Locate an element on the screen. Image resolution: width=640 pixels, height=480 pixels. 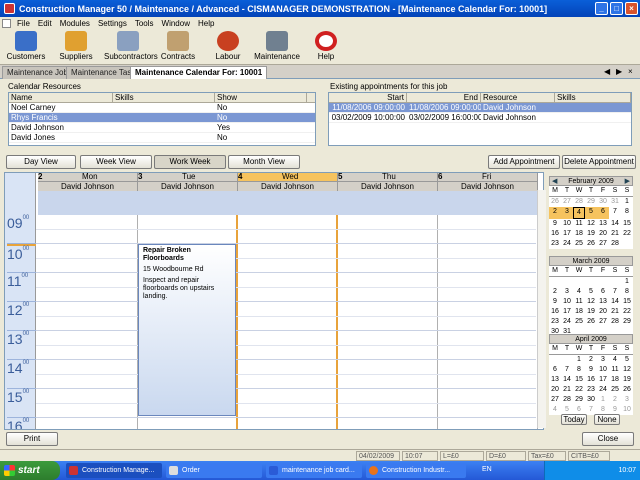
day-column-wed is located at coordinates (287, 322).